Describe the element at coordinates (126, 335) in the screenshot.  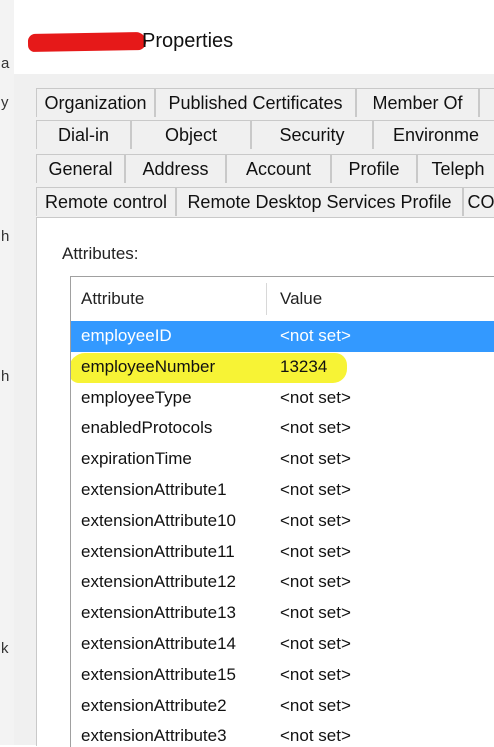
I see `attribute-name: employeeID` at that location.